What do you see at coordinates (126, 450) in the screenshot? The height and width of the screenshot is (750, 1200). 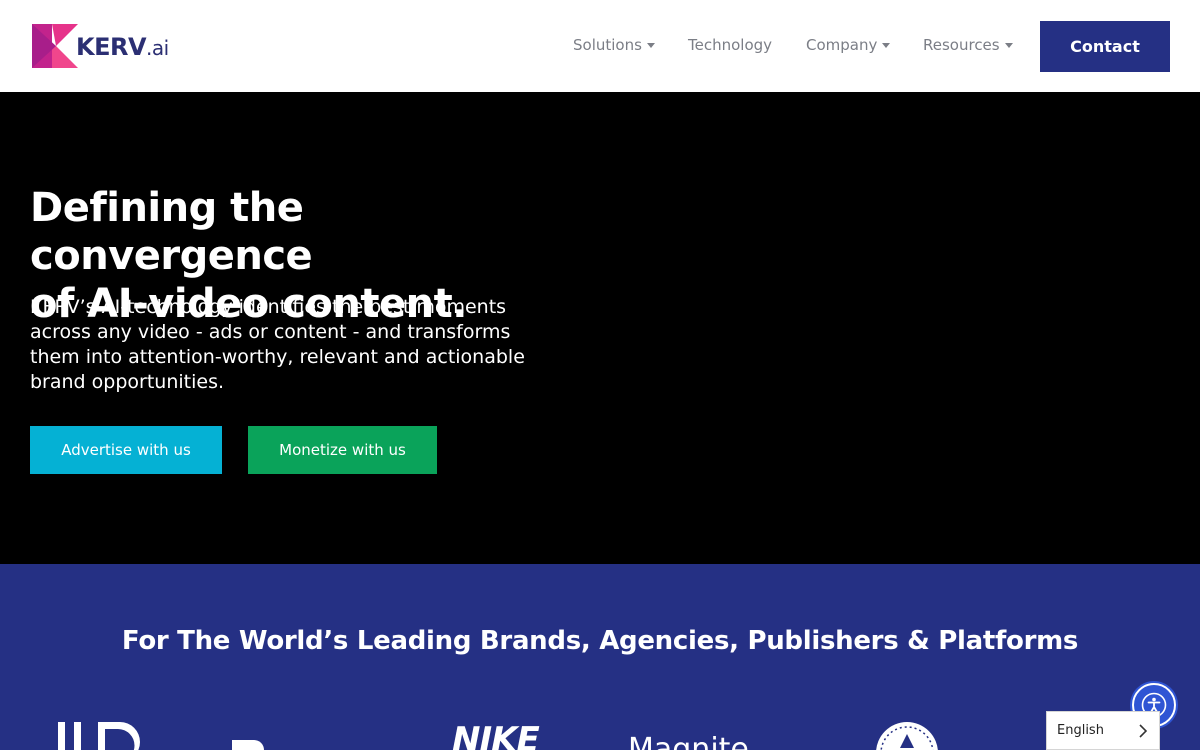 I see `advertise-button: Advertise with us` at bounding box center [126, 450].